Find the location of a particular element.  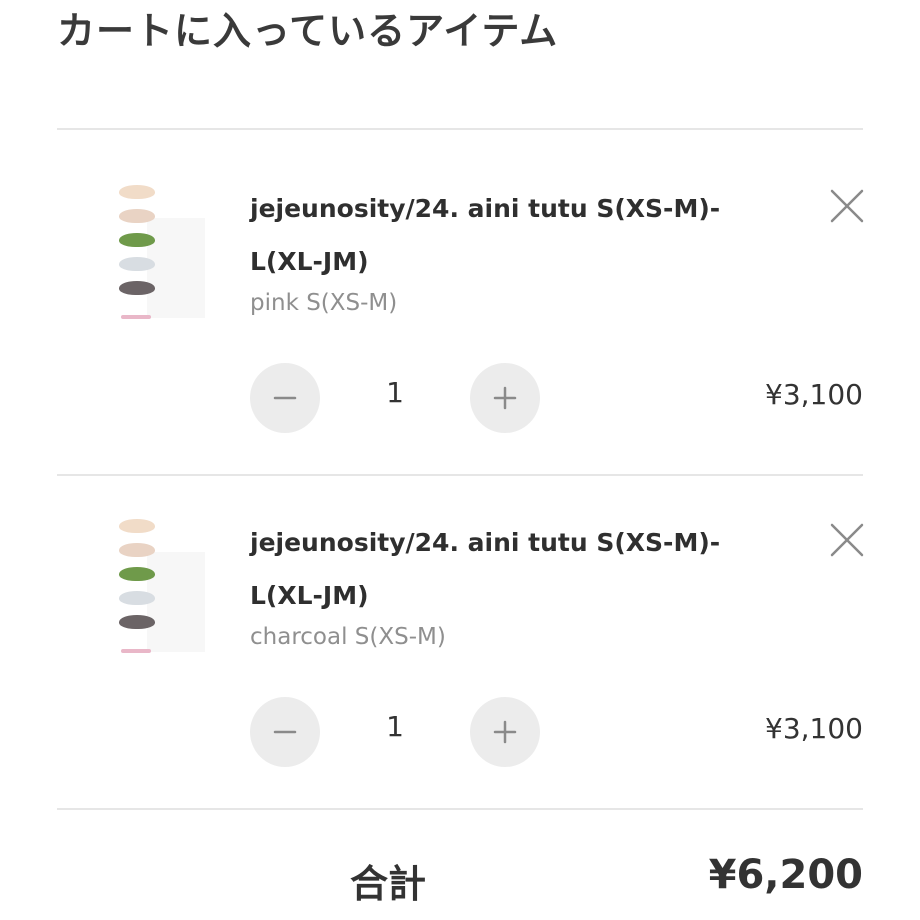

divider is located at coordinates (460, 809).